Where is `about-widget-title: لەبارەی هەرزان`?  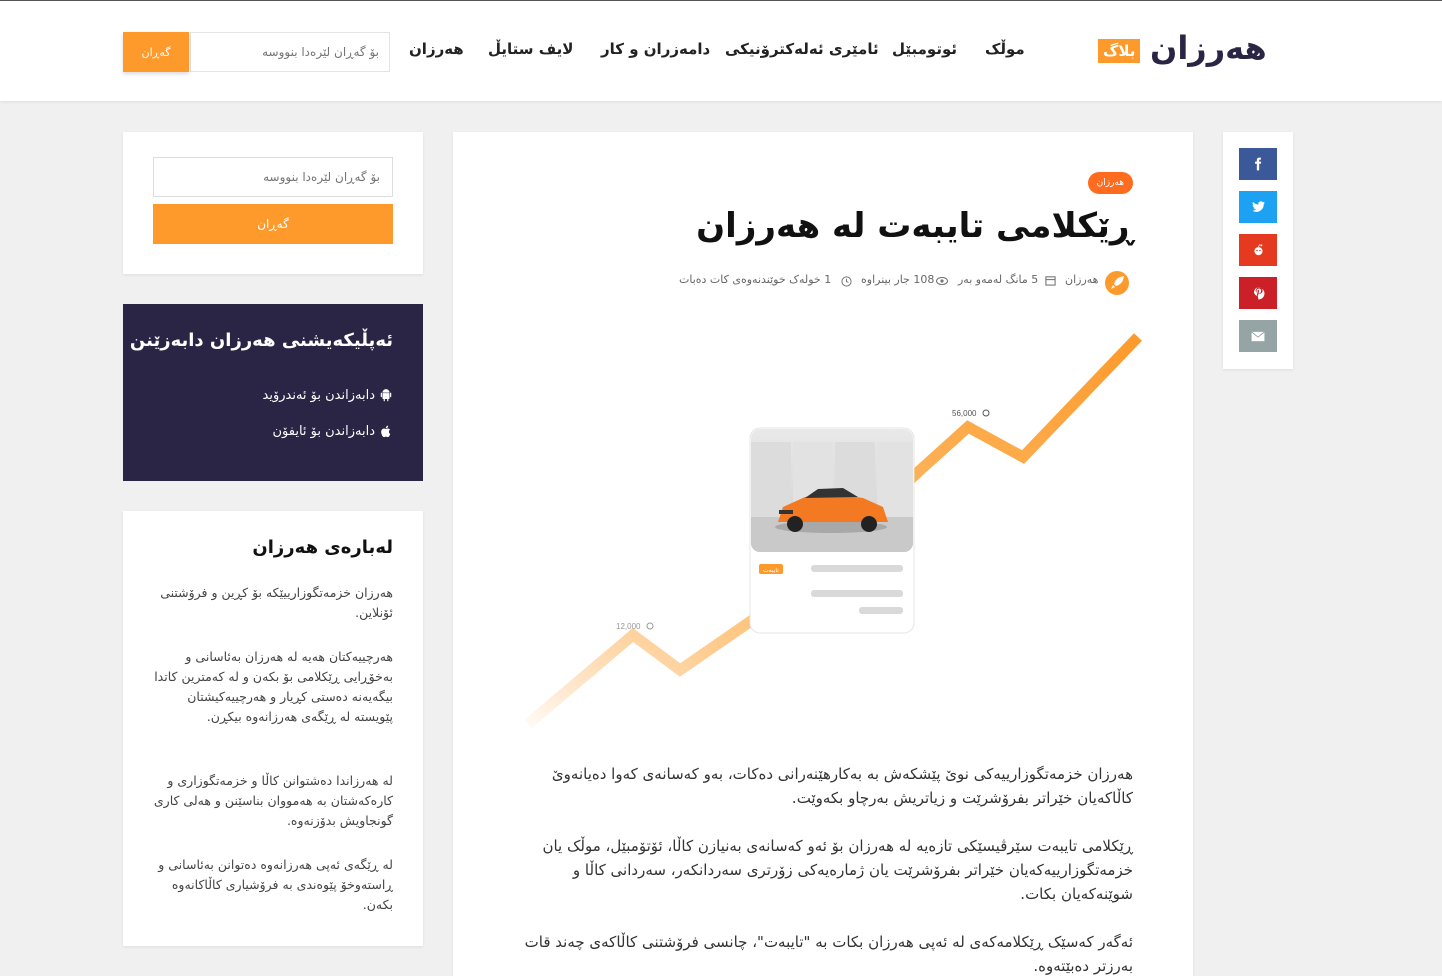
about-widget-title: لەبارەی هەرزان is located at coordinates (322, 547).